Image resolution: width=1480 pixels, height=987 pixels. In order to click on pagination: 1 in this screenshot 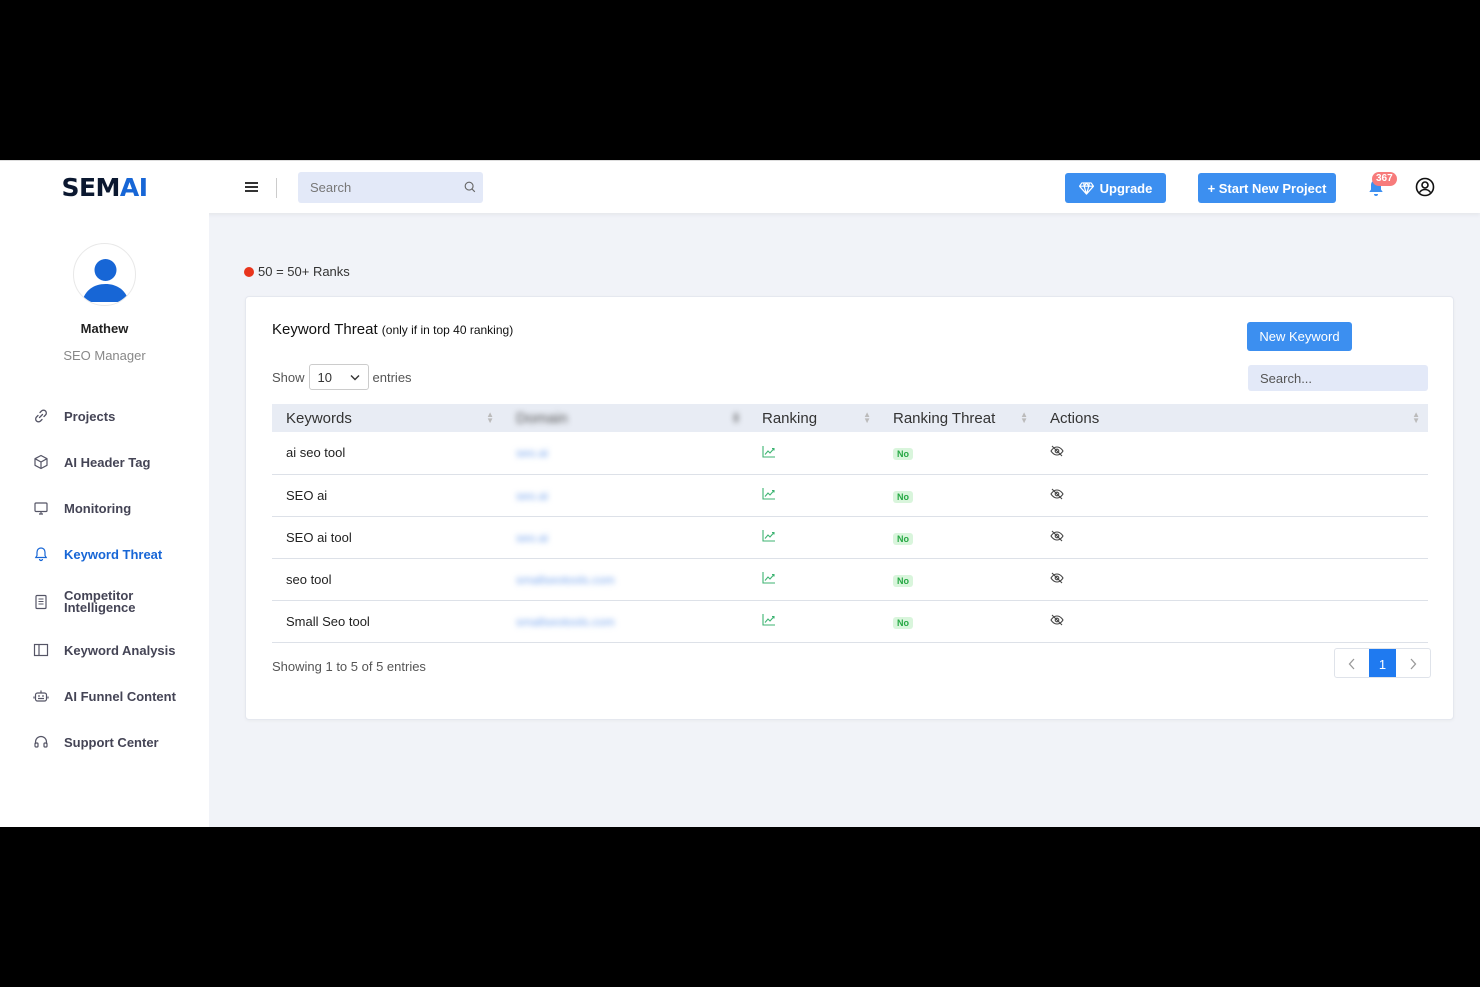, I will do `click(1382, 663)`.